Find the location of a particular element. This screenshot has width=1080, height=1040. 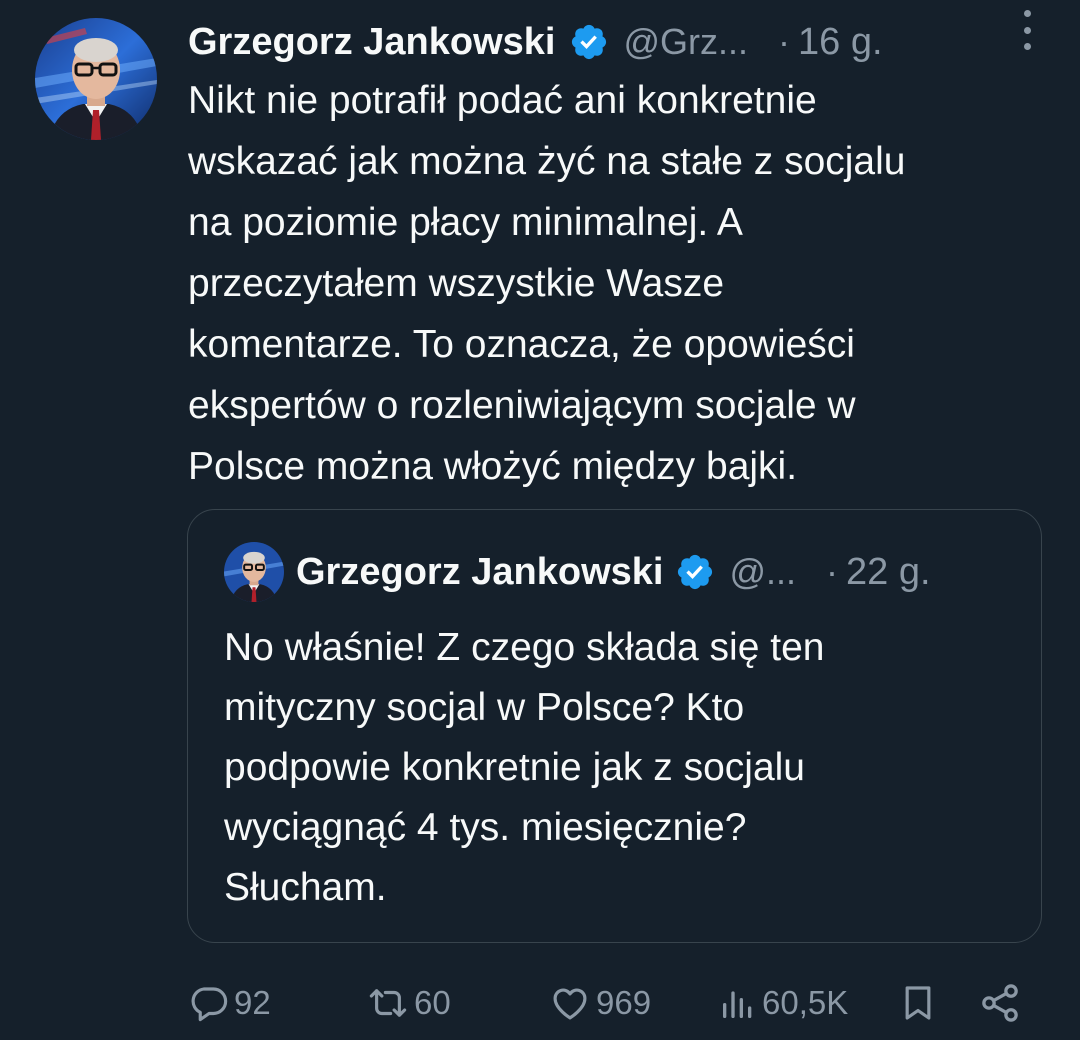

author-avatar is located at coordinates (96, 79).